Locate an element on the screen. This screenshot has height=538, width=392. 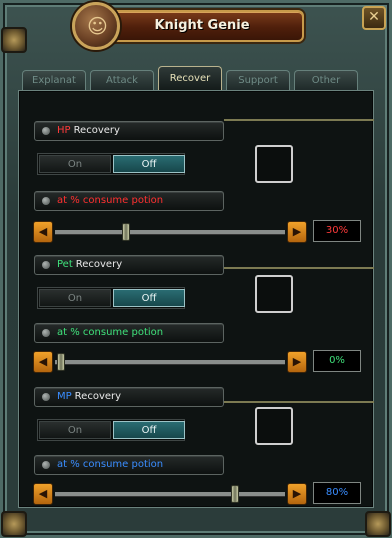
mp-recovery-label: Recovery is located at coordinates (98, 396).